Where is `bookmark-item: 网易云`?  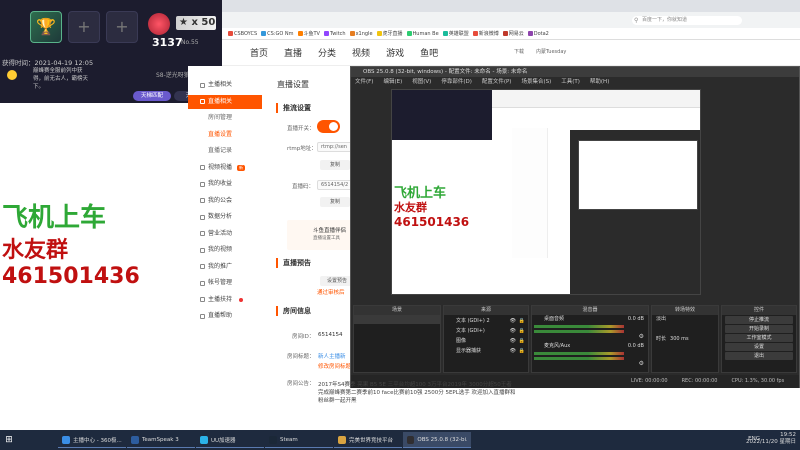
bookmark-item: 网易云 is located at coordinates (513, 33).